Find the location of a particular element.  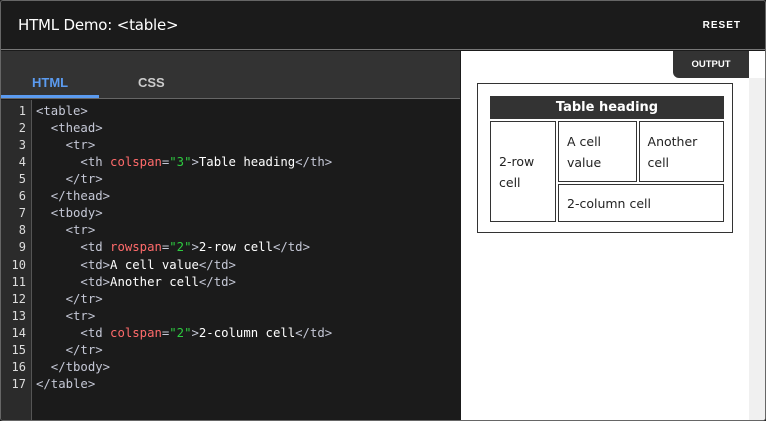

line-number: 4 is located at coordinates (22, 162).